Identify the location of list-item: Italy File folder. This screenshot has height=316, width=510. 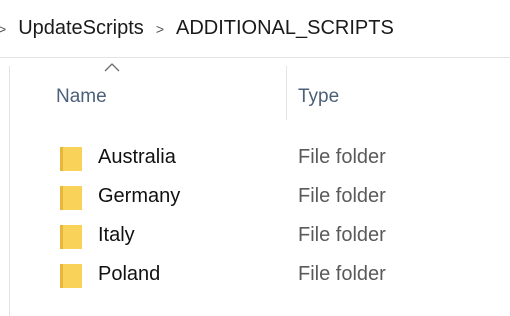
(276, 236).